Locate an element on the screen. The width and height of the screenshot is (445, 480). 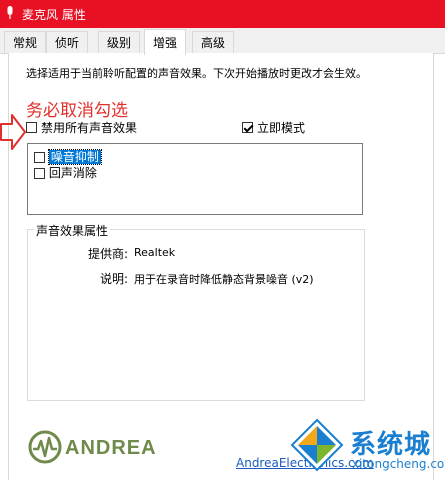
microphone-icon is located at coordinates (10, 12).